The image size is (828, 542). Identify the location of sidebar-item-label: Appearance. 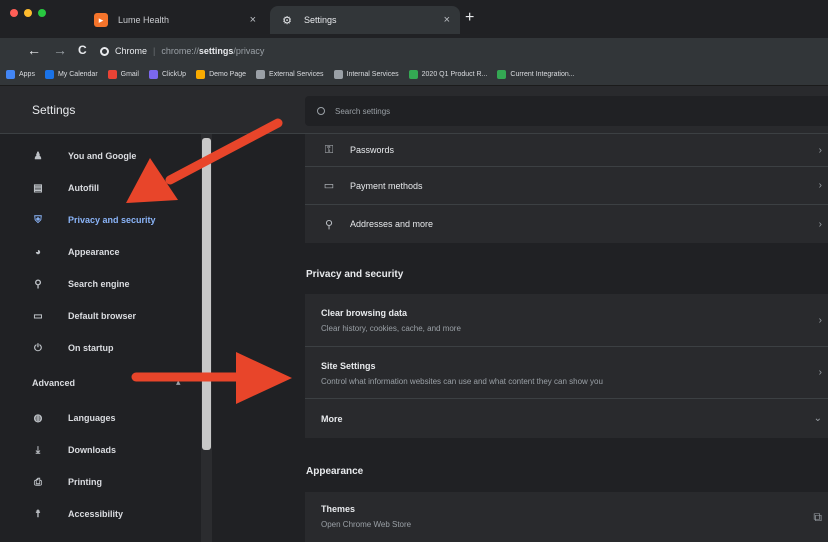
(94, 252).